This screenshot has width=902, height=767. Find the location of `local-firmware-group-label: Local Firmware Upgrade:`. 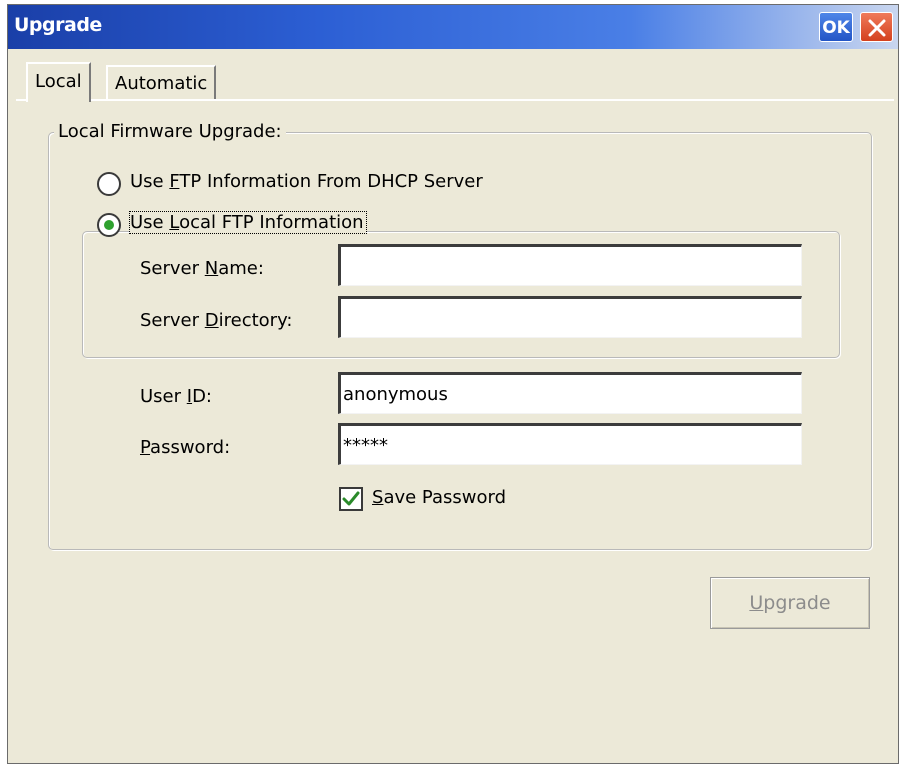

local-firmware-group-label: Local Firmware Upgrade: is located at coordinates (170, 131).